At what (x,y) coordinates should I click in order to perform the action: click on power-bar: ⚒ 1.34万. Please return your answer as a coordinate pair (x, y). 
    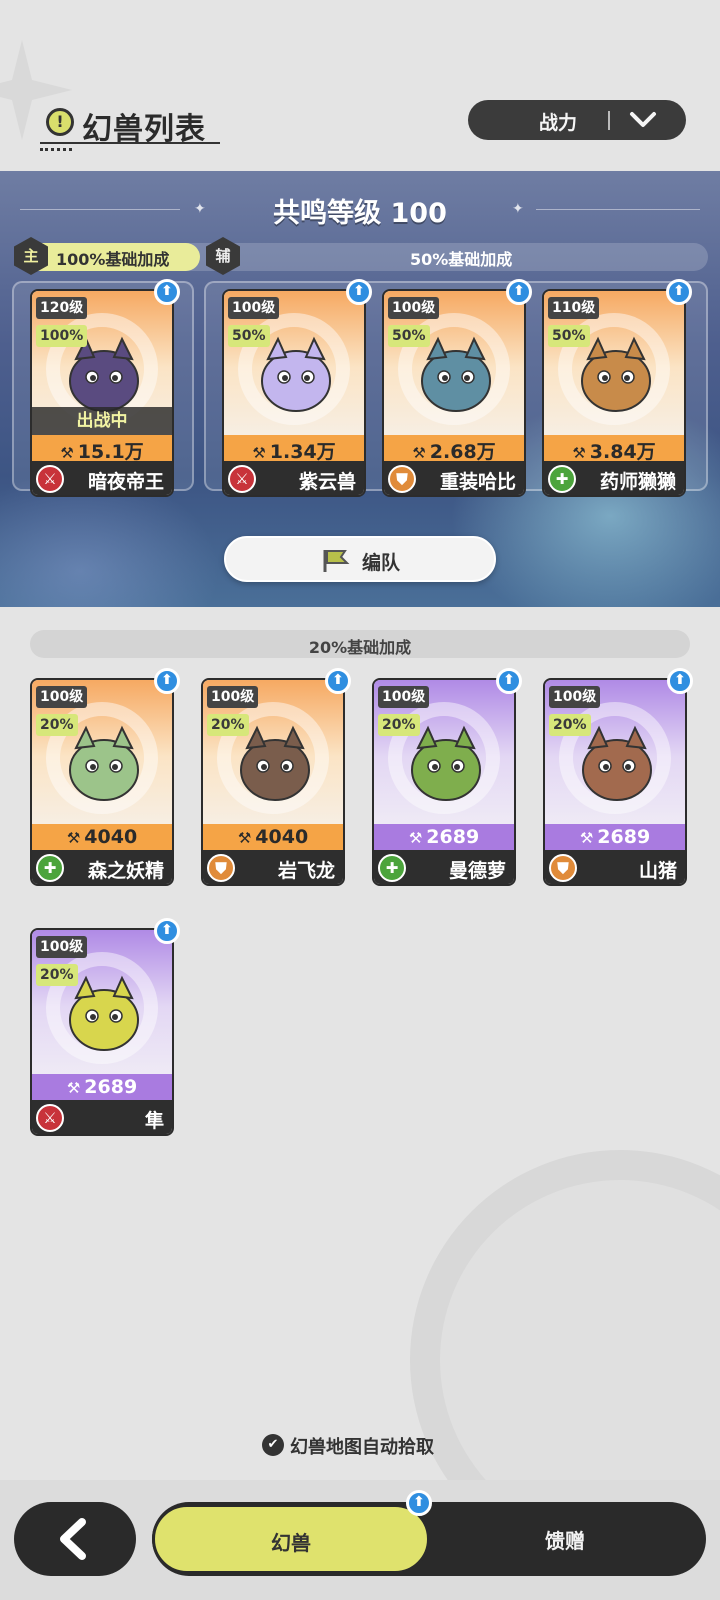
    Looking at the image, I should click on (294, 449).